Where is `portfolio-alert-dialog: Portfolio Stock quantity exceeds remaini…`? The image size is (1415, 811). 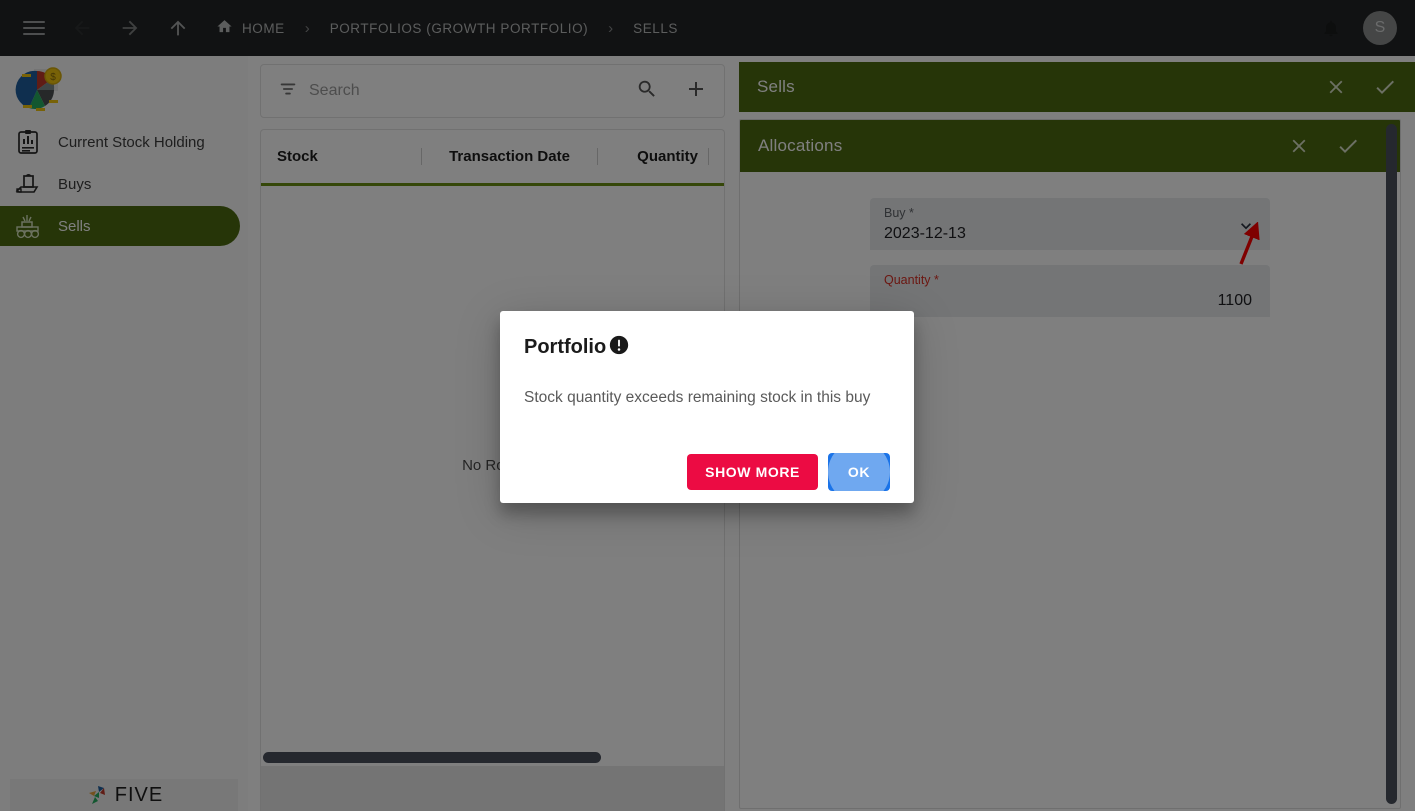
portfolio-alert-dialog: Portfolio Stock quantity exceeds remaini… is located at coordinates (707, 407).